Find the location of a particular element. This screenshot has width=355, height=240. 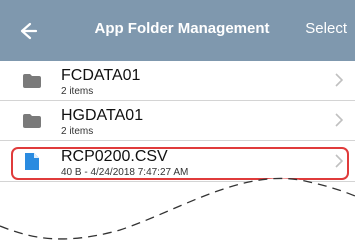

back-button is located at coordinates (28, 31).